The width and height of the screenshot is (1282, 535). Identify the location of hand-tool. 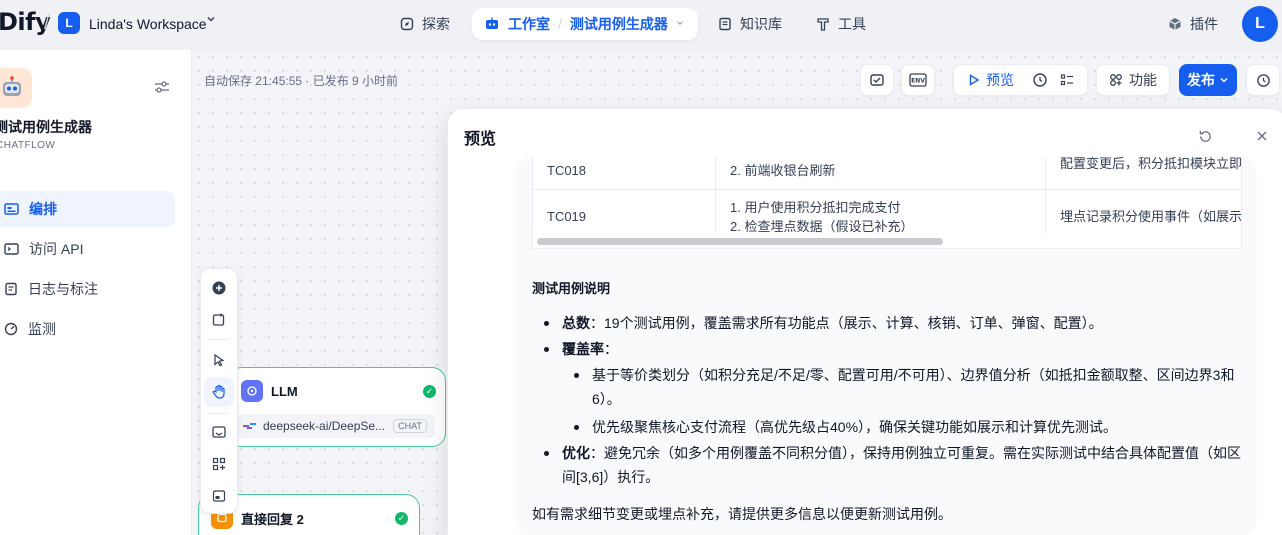
(219, 392).